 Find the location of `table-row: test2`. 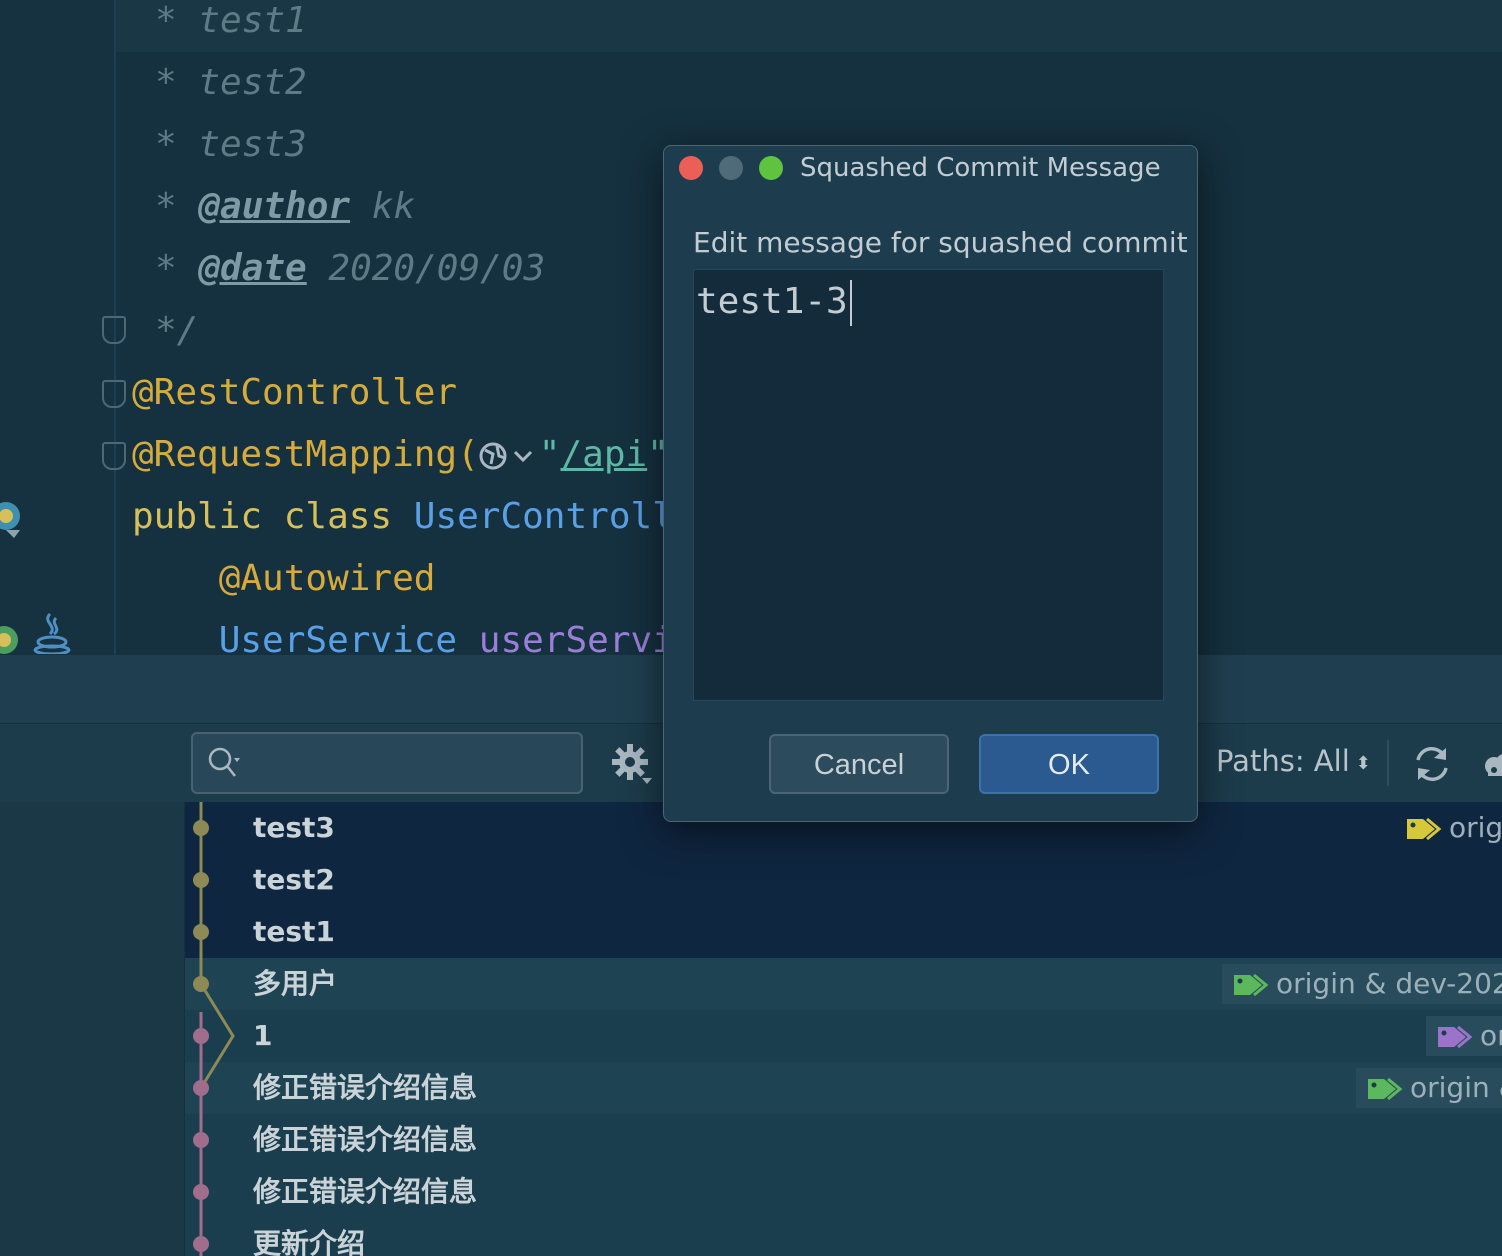

table-row: test2 is located at coordinates (843, 880).